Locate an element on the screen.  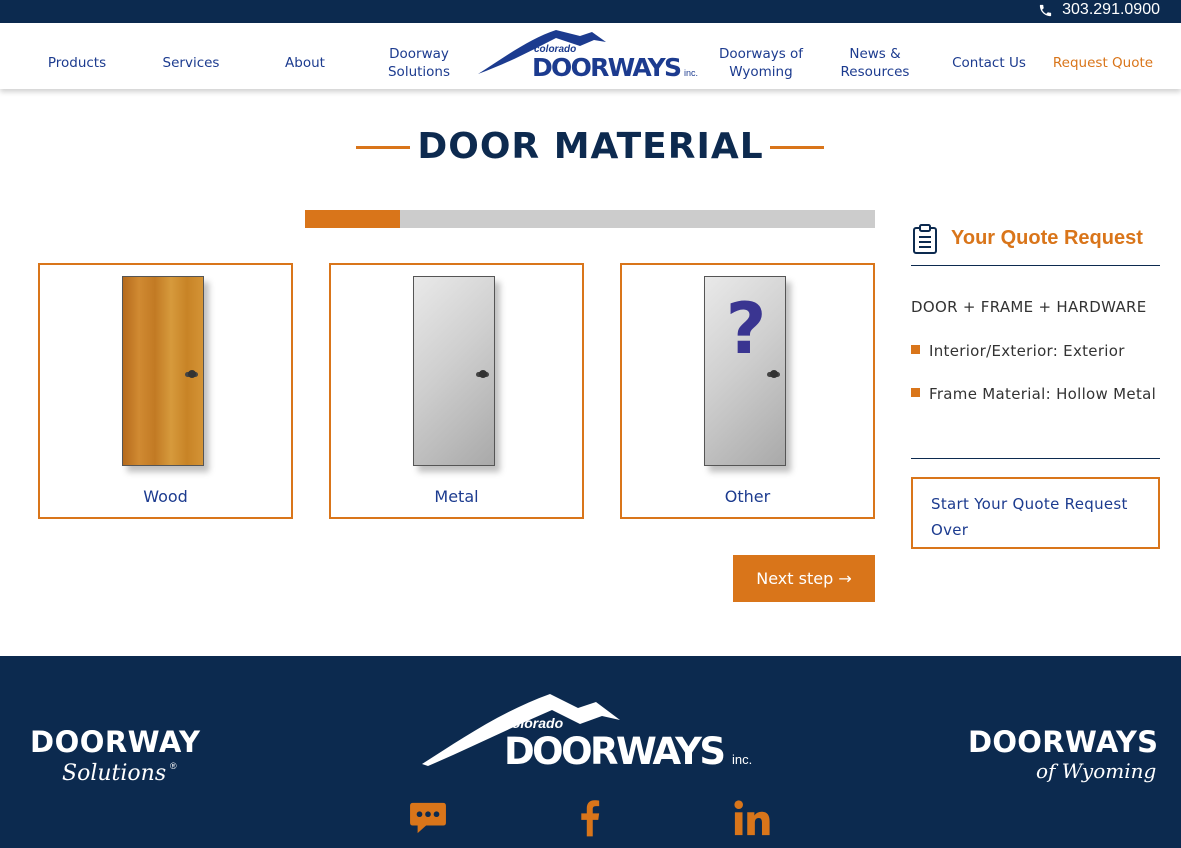
progress-fill is located at coordinates (353, 219).